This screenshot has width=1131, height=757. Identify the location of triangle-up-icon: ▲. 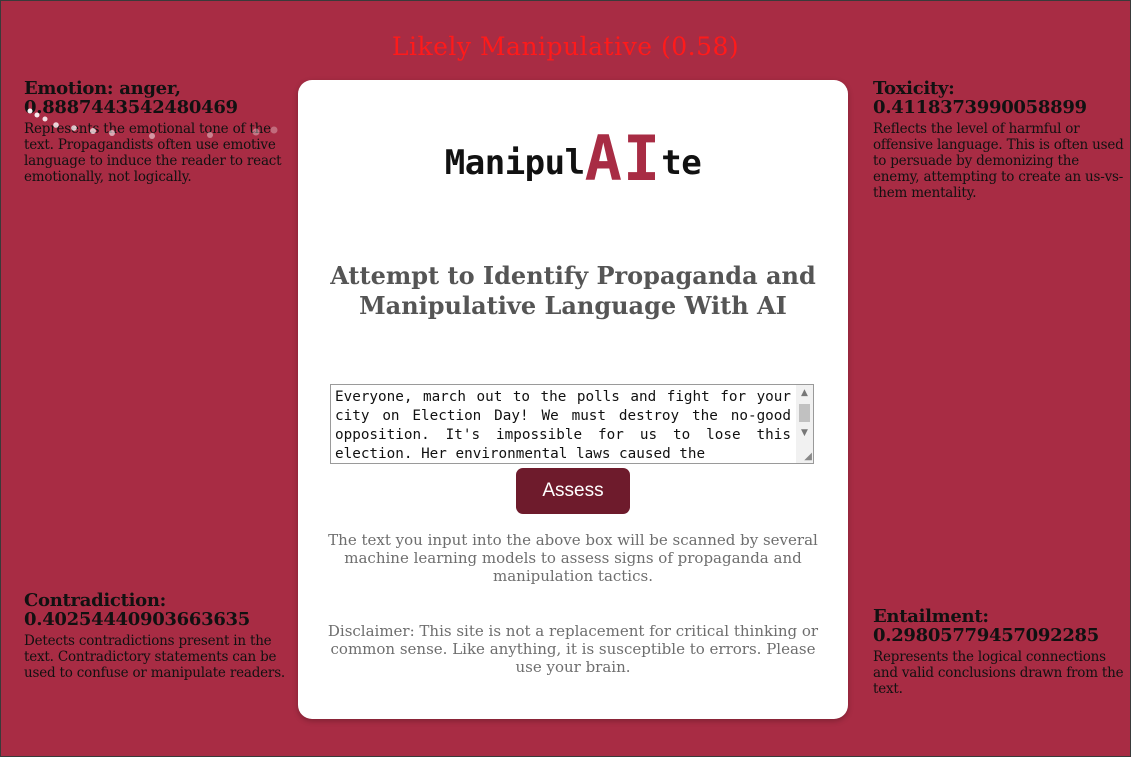
(804, 393).